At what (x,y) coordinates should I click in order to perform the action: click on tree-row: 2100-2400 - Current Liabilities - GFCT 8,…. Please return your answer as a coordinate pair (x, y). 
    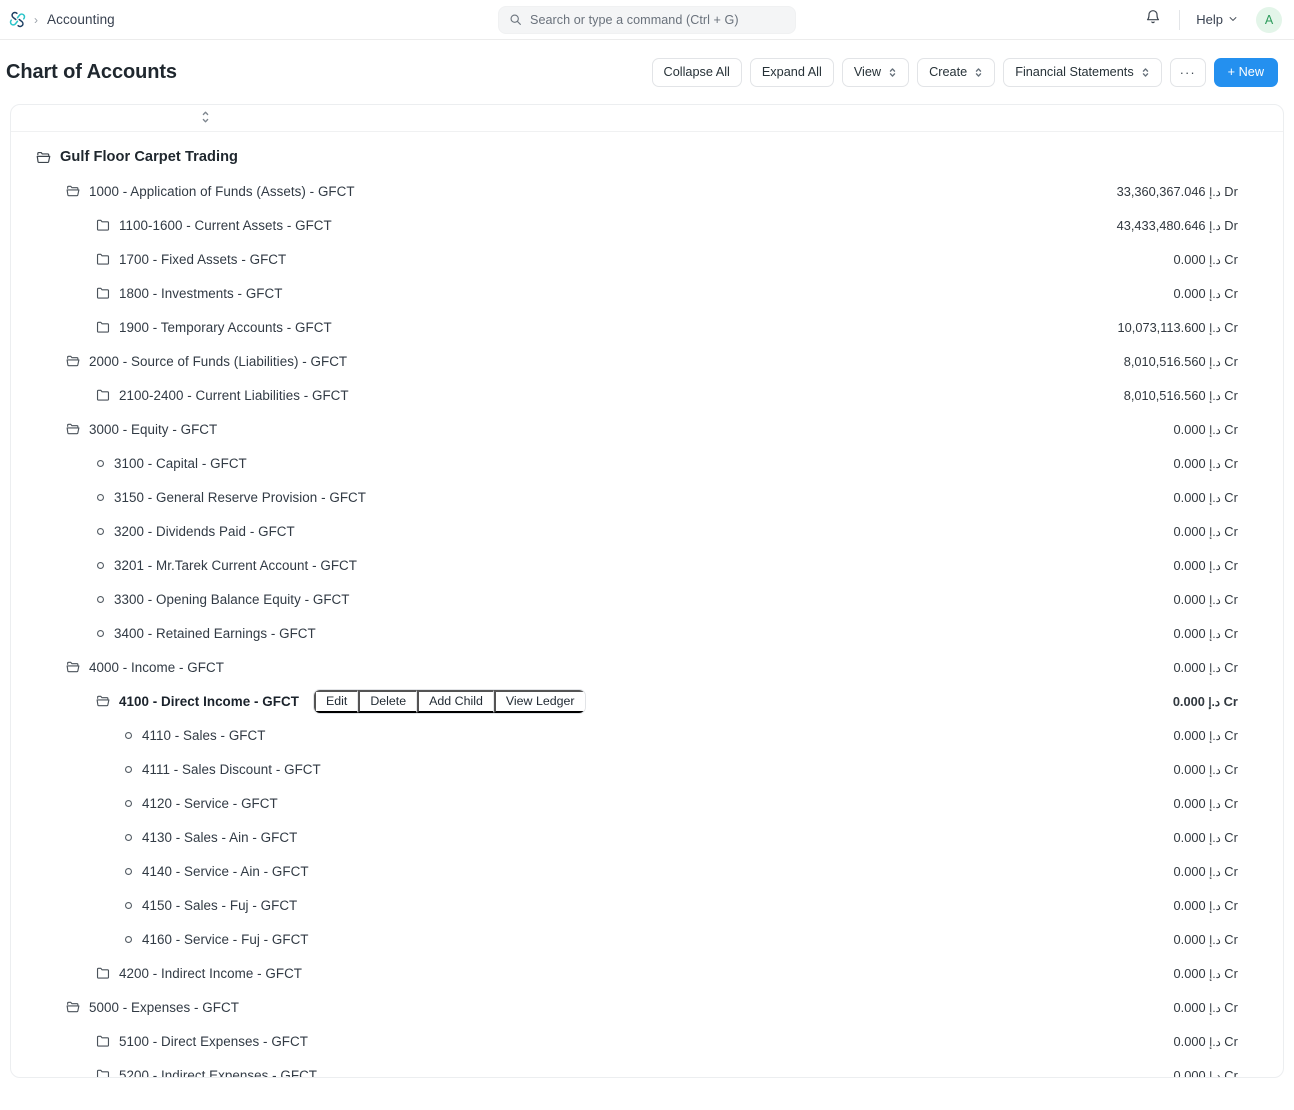
    Looking at the image, I should click on (647, 395).